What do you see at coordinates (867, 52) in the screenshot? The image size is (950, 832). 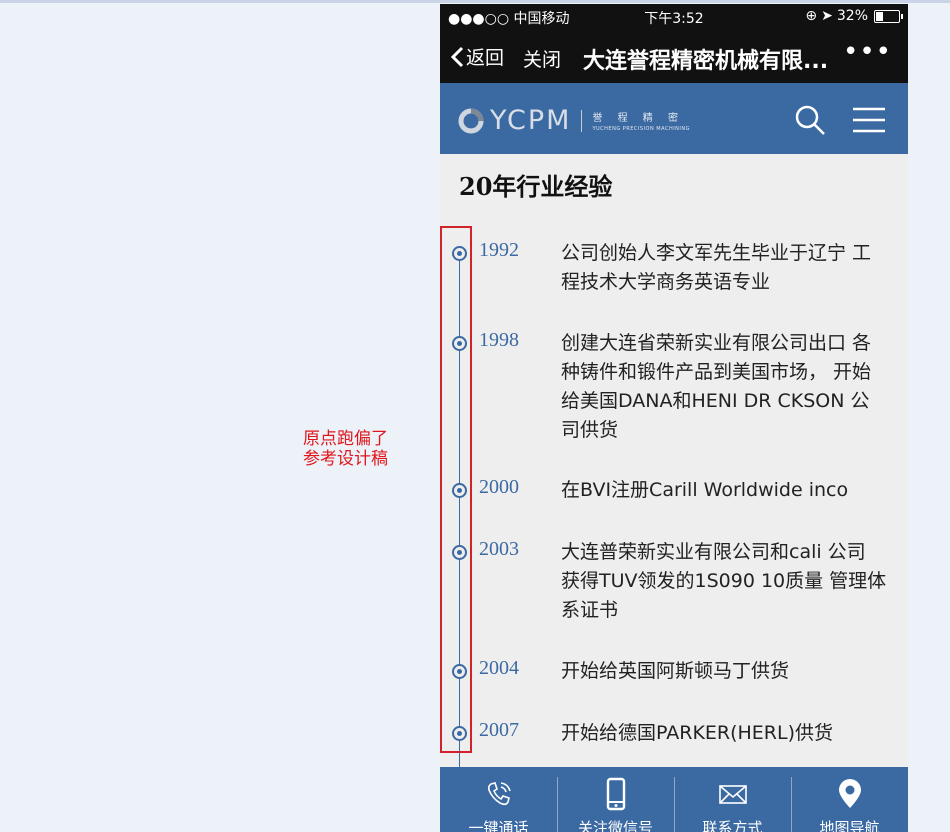 I see `more-button: •••` at bounding box center [867, 52].